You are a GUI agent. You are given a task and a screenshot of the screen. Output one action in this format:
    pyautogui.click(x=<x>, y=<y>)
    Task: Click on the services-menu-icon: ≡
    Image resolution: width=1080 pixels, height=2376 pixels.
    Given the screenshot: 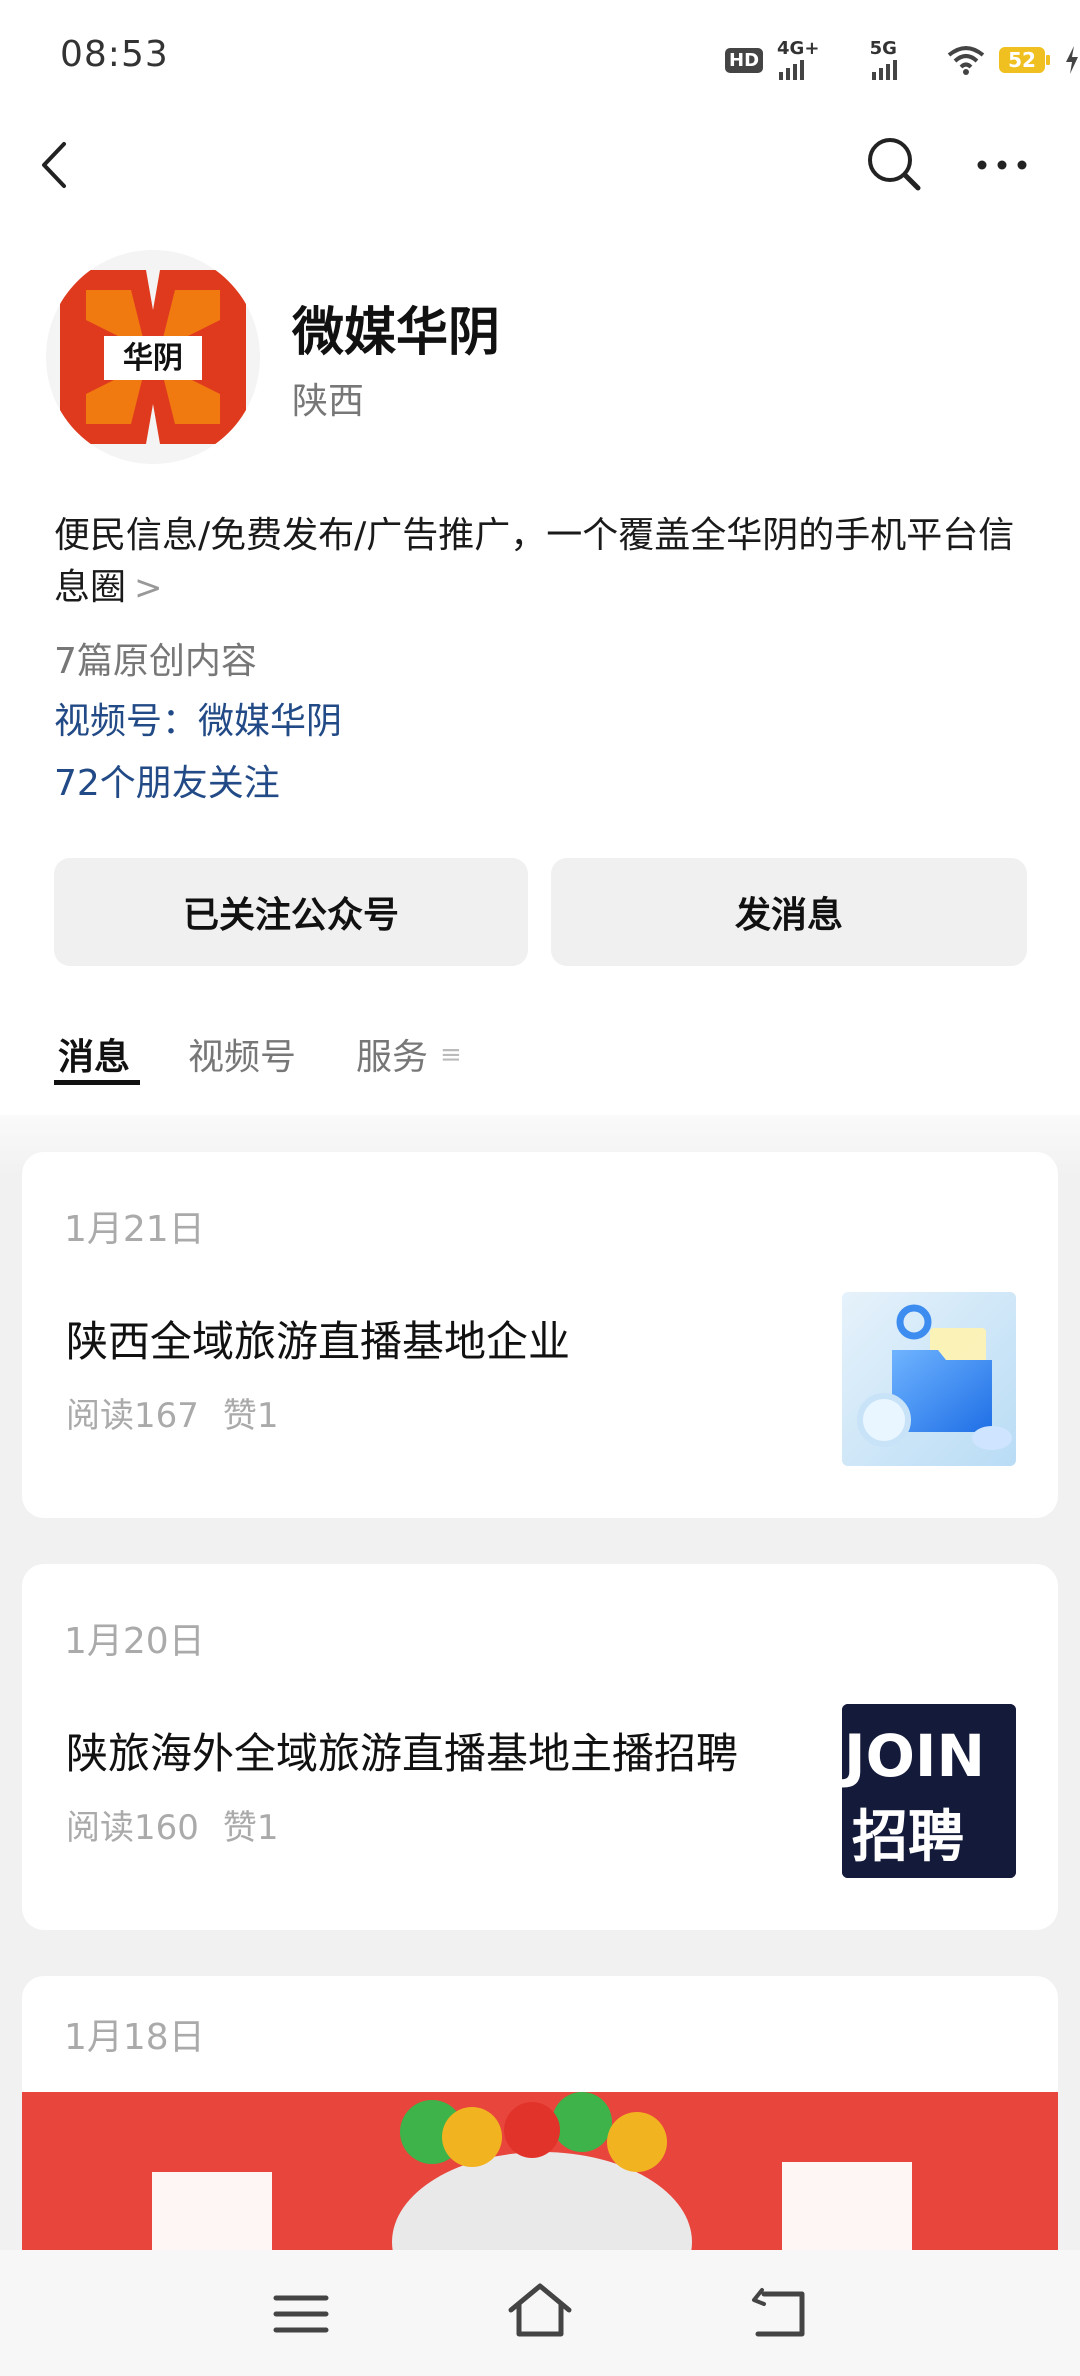 What is the action you would take?
    pyautogui.click(x=451, y=1055)
    